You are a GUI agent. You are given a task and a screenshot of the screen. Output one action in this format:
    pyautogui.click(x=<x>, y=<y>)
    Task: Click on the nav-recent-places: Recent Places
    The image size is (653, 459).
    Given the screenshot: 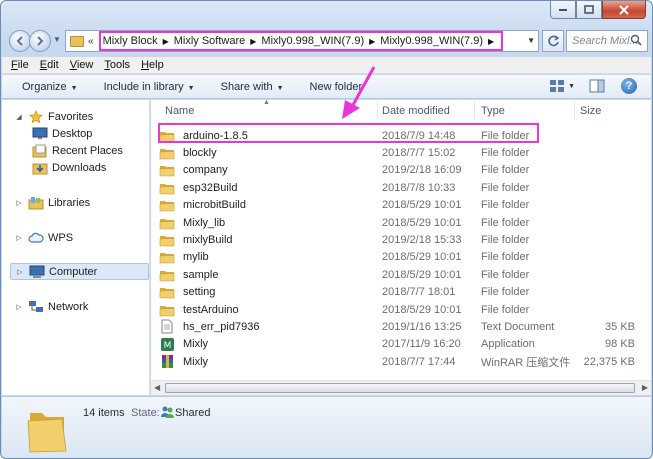 What is the action you would take?
    pyautogui.click(x=77, y=150)
    